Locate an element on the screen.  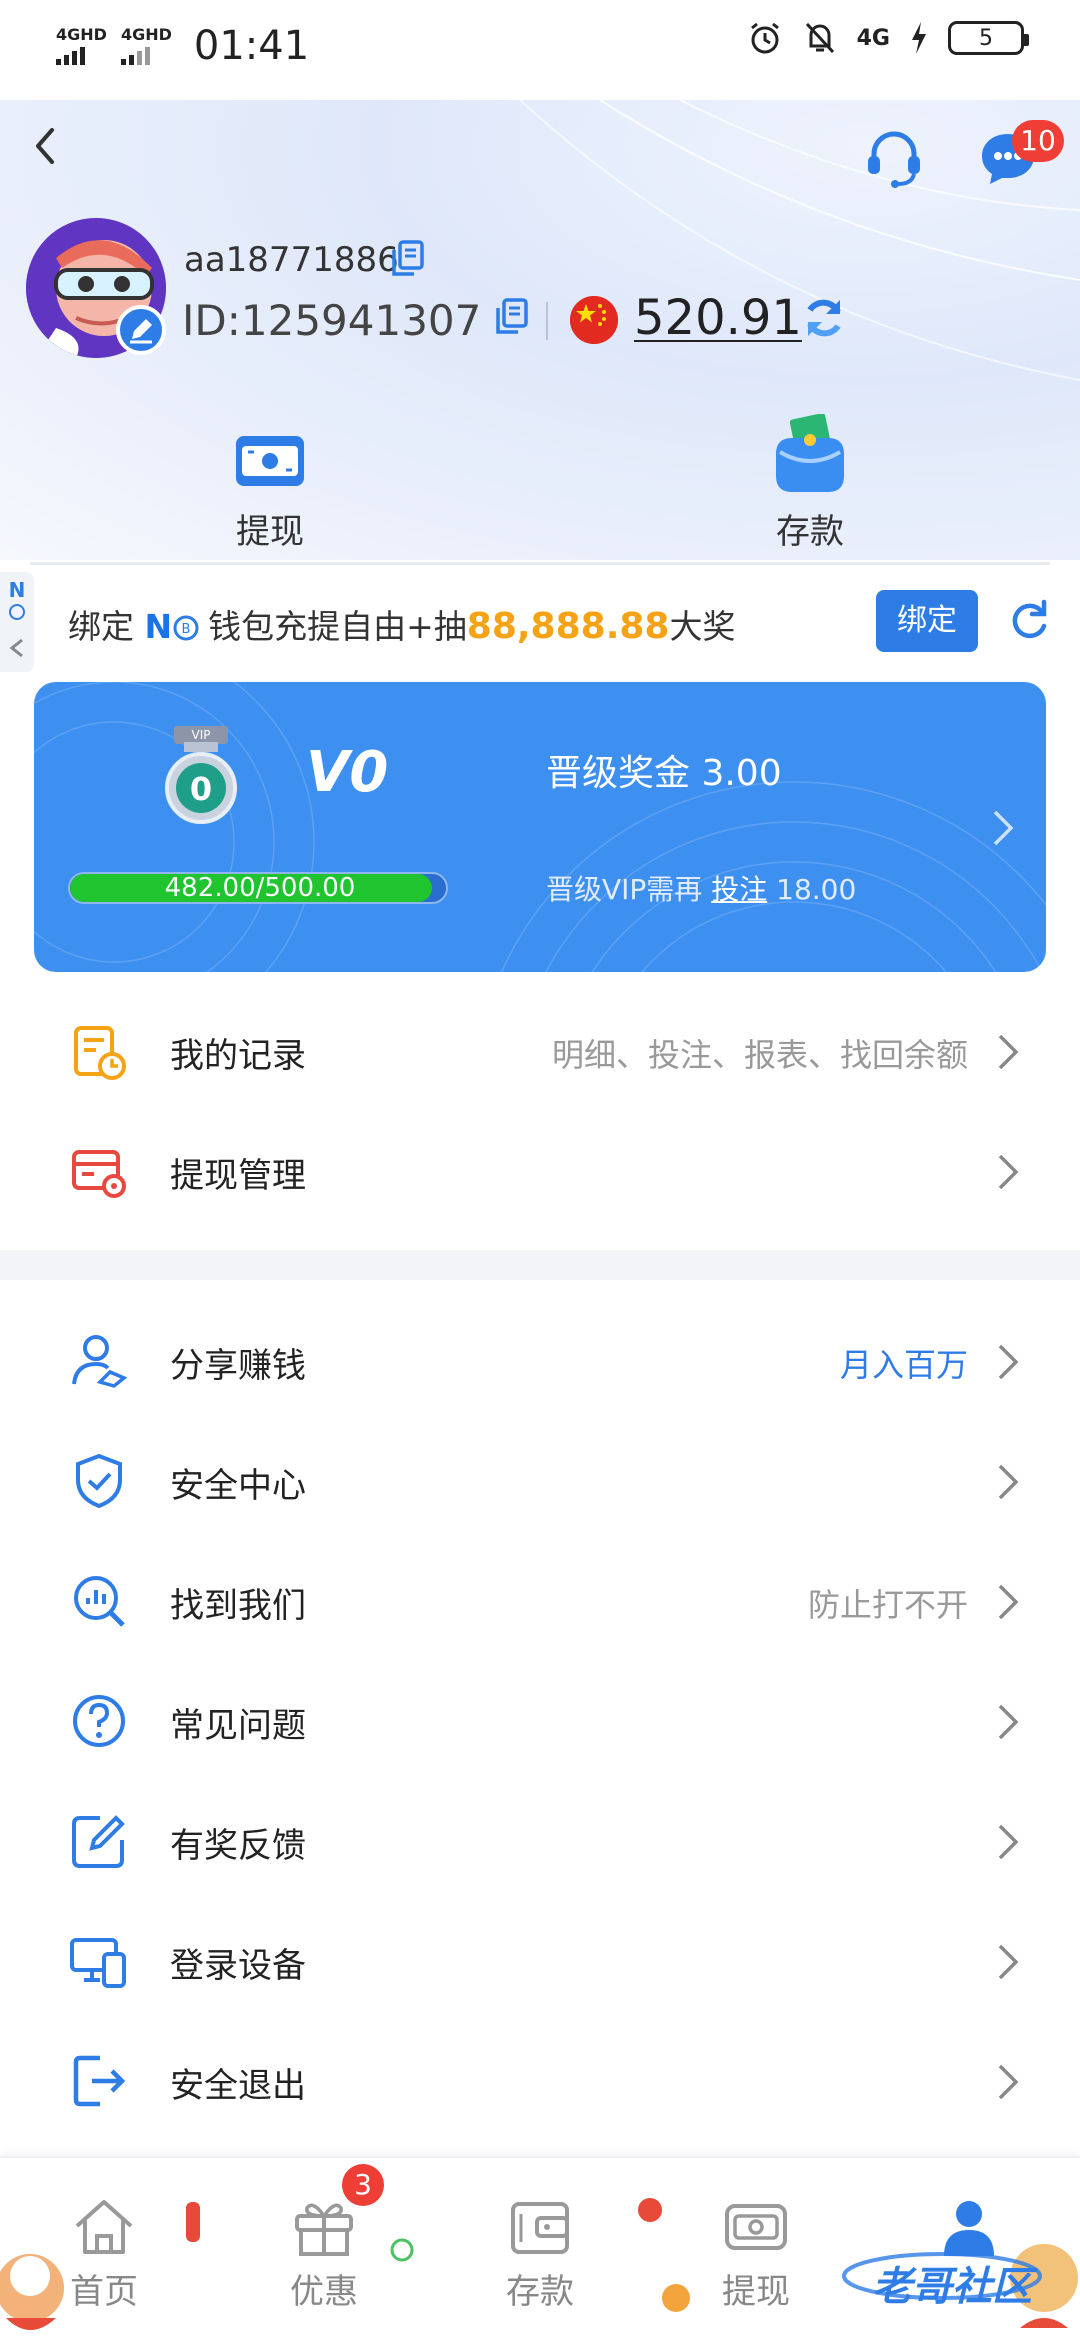
menu-label: 常见问题 is located at coordinates (238, 1726).